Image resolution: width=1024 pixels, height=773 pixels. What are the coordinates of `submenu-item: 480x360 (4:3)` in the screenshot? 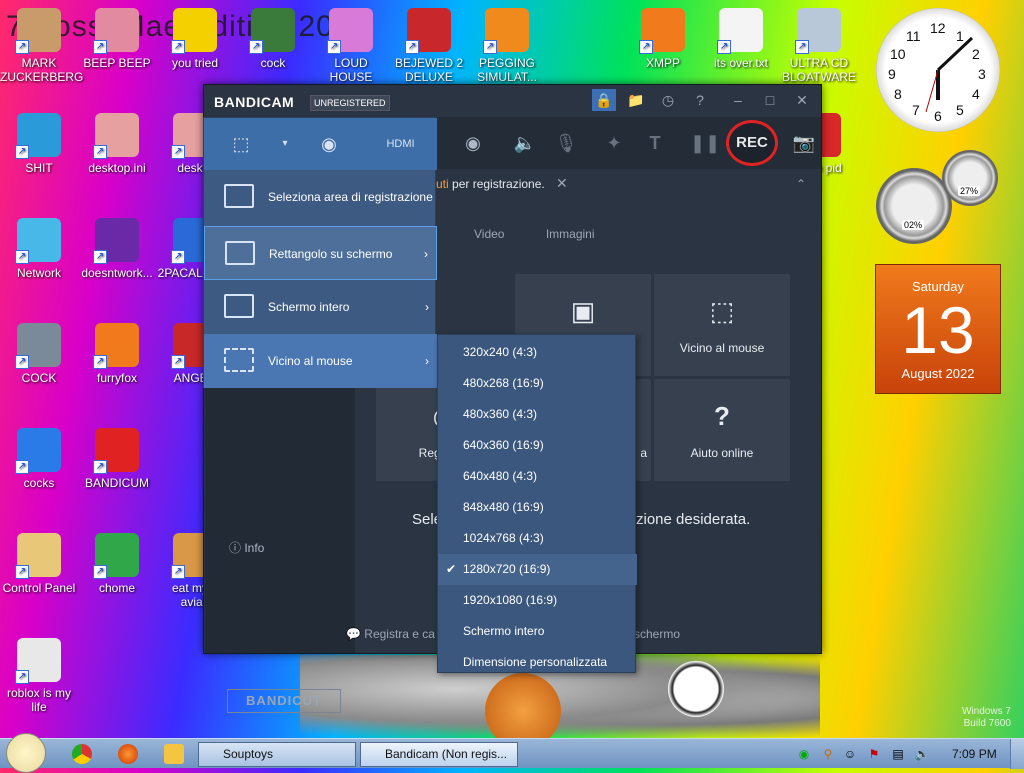 It's located at (537, 414).